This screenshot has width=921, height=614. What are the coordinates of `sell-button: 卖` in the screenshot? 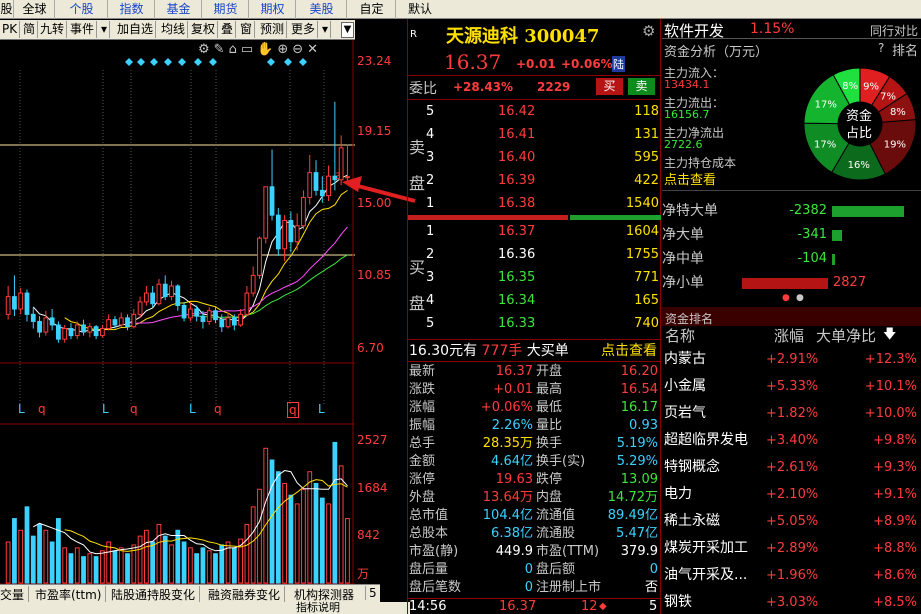 It's located at (641, 86).